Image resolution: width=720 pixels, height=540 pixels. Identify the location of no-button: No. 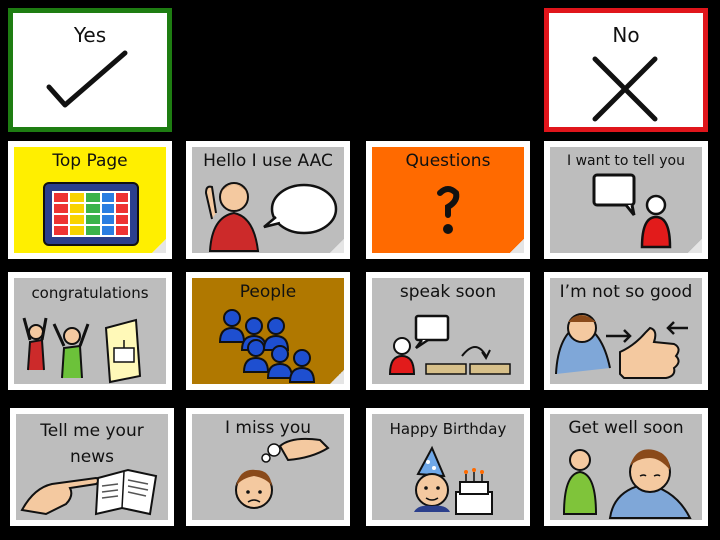
(626, 70).